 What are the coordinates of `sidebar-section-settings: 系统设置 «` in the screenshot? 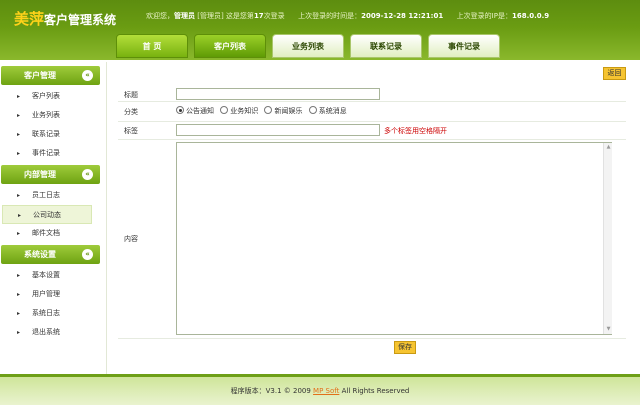 It's located at (50, 254).